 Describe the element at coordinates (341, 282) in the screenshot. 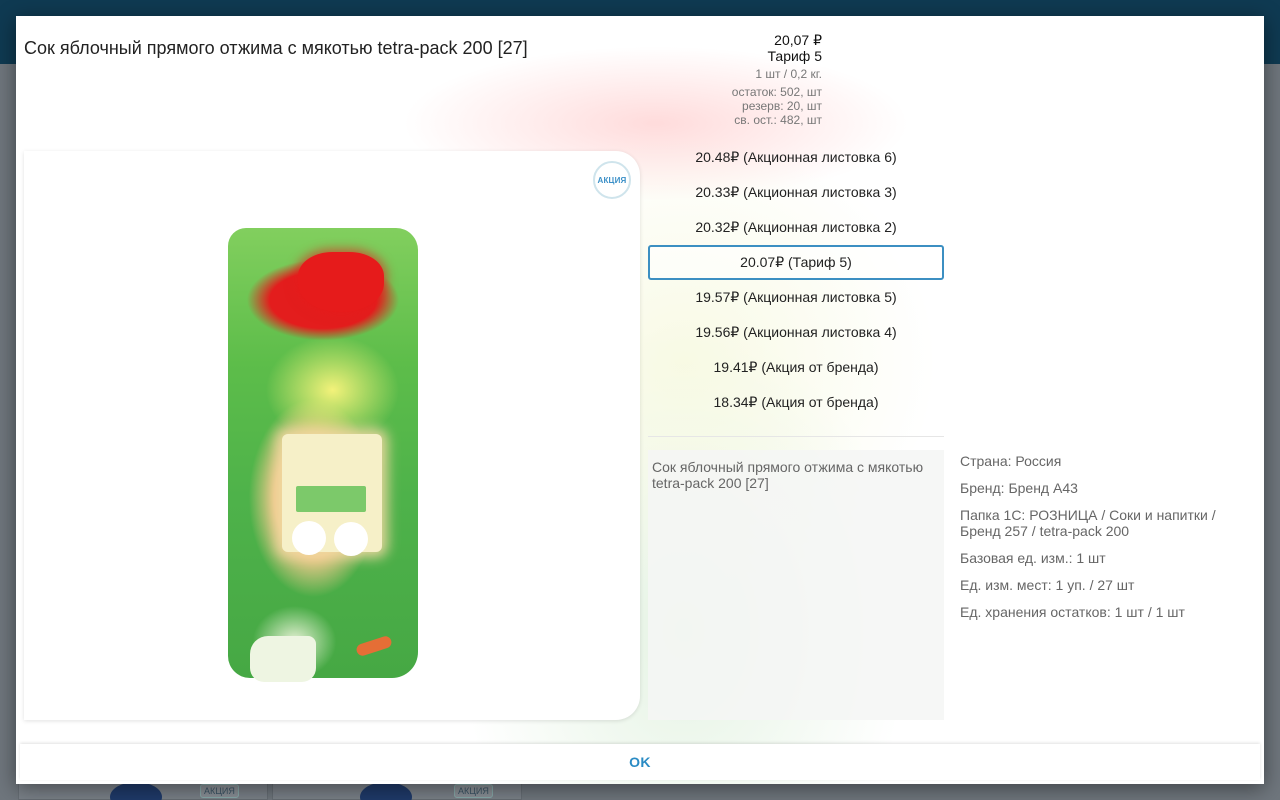

I see `product-image-logo` at that location.